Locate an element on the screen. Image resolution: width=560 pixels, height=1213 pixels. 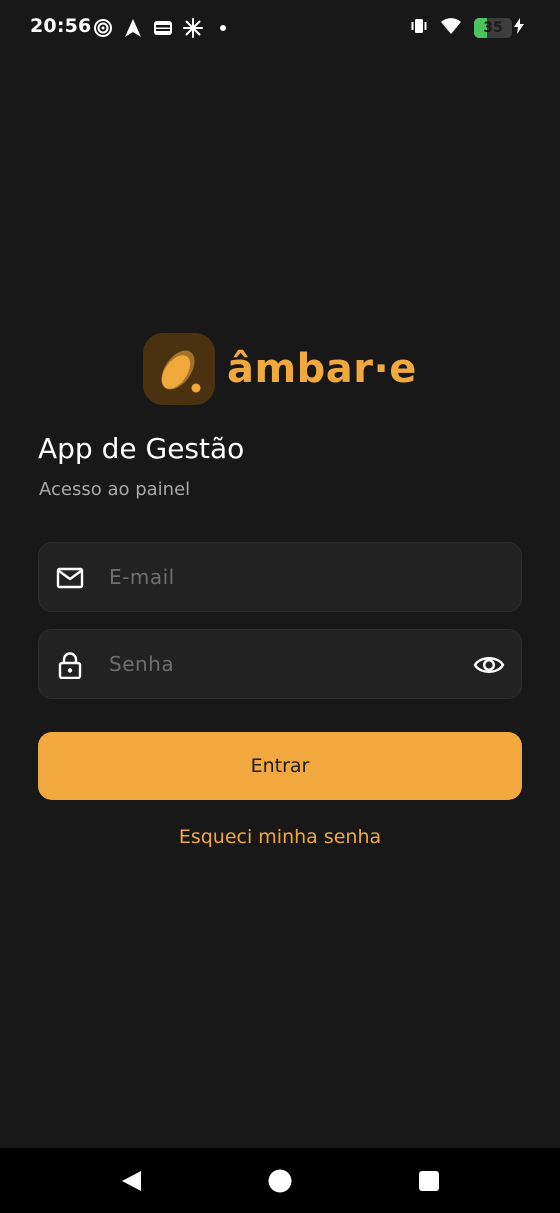
forgot-password-link: Esqueci minha senha is located at coordinates (280, 837).